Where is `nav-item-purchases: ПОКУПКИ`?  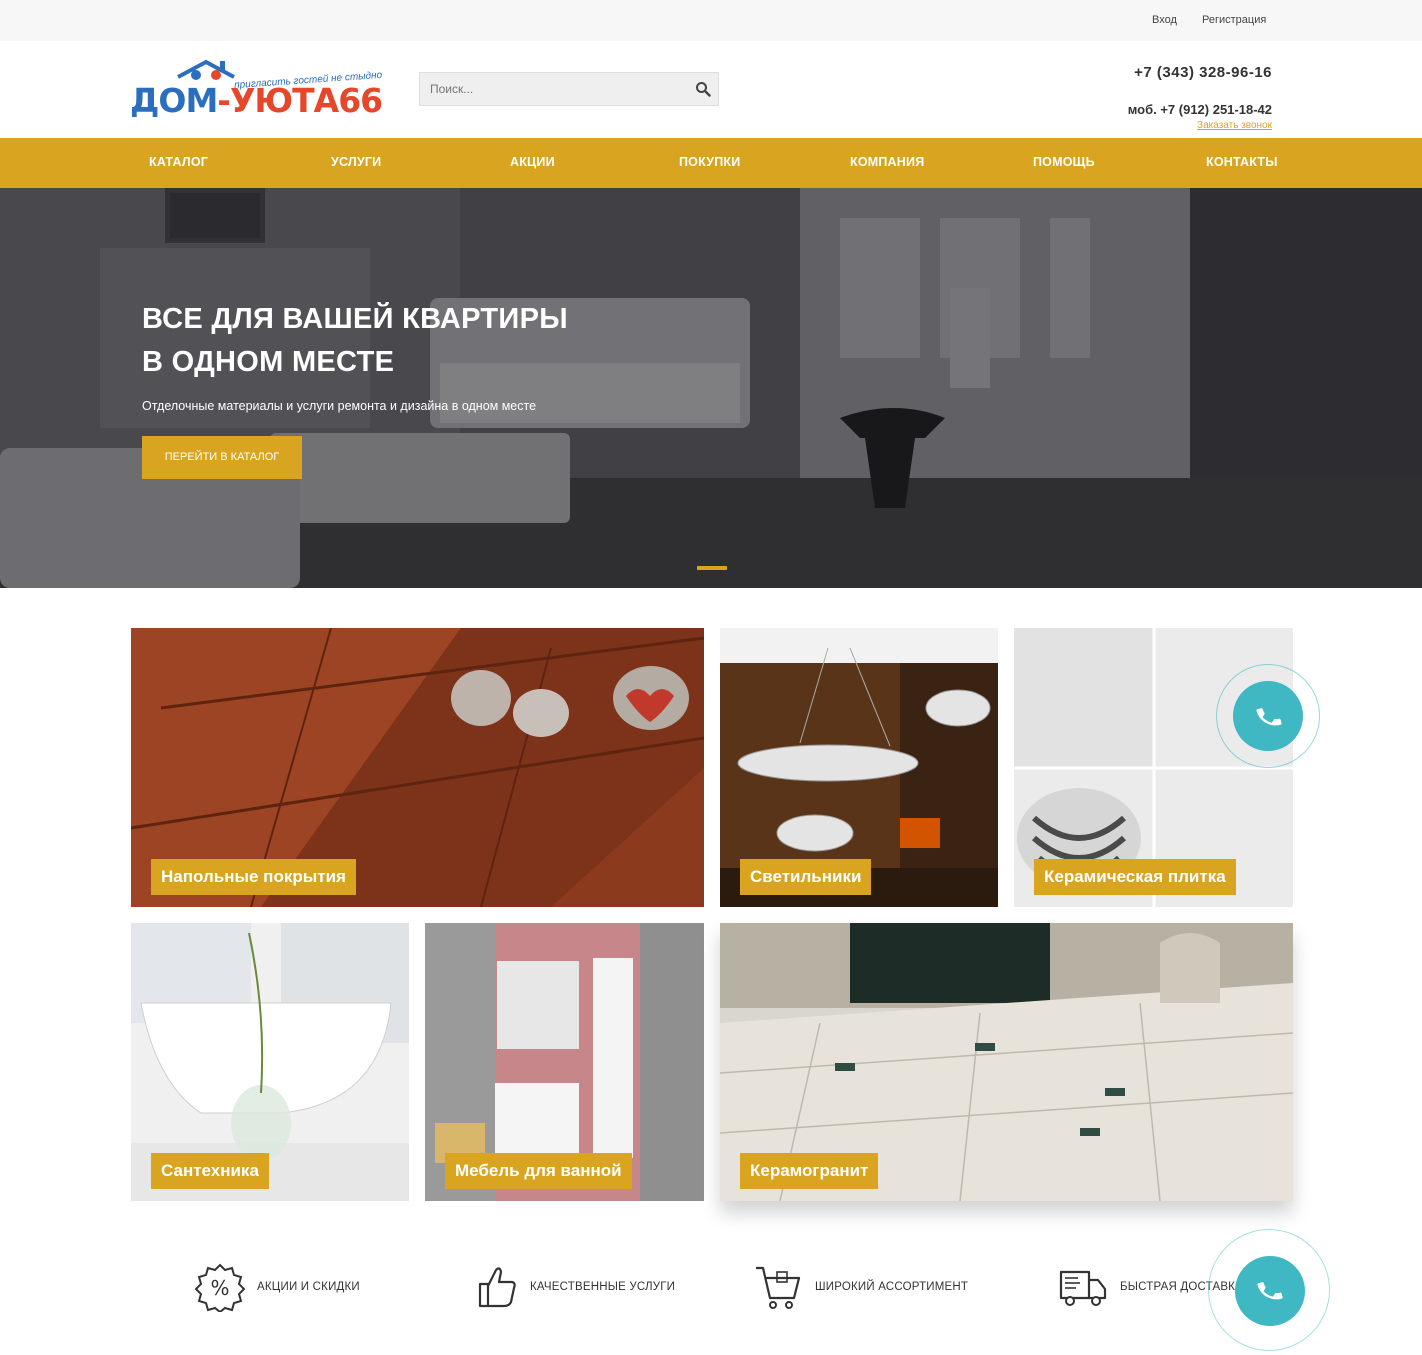 nav-item-purchases: ПОКУПКИ is located at coordinates (709, 162).